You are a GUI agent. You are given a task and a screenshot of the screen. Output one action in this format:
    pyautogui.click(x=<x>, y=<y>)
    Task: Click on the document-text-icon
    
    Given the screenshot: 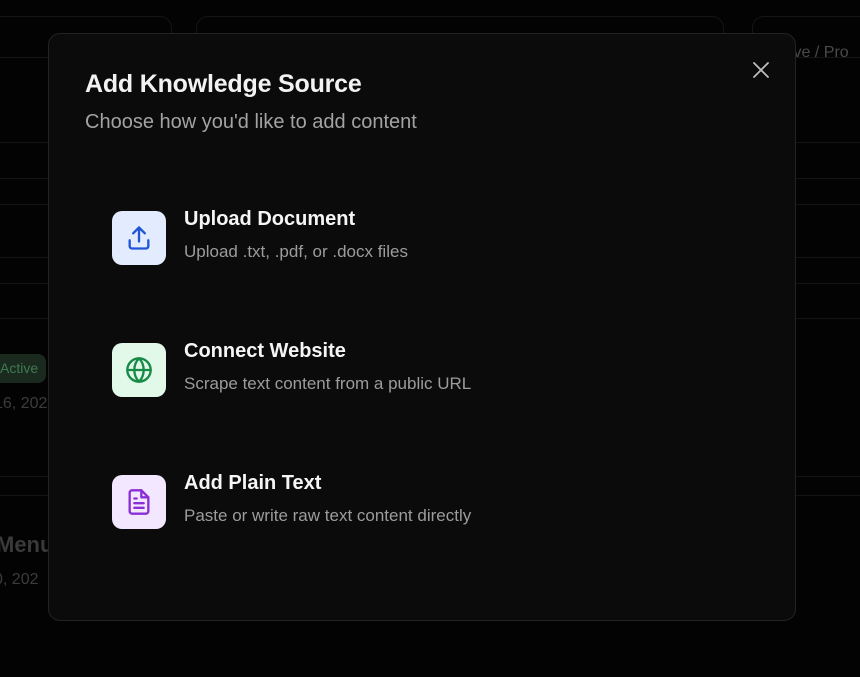 What is the action you would take?
    pyautogui.click(x=139, y=502)
    